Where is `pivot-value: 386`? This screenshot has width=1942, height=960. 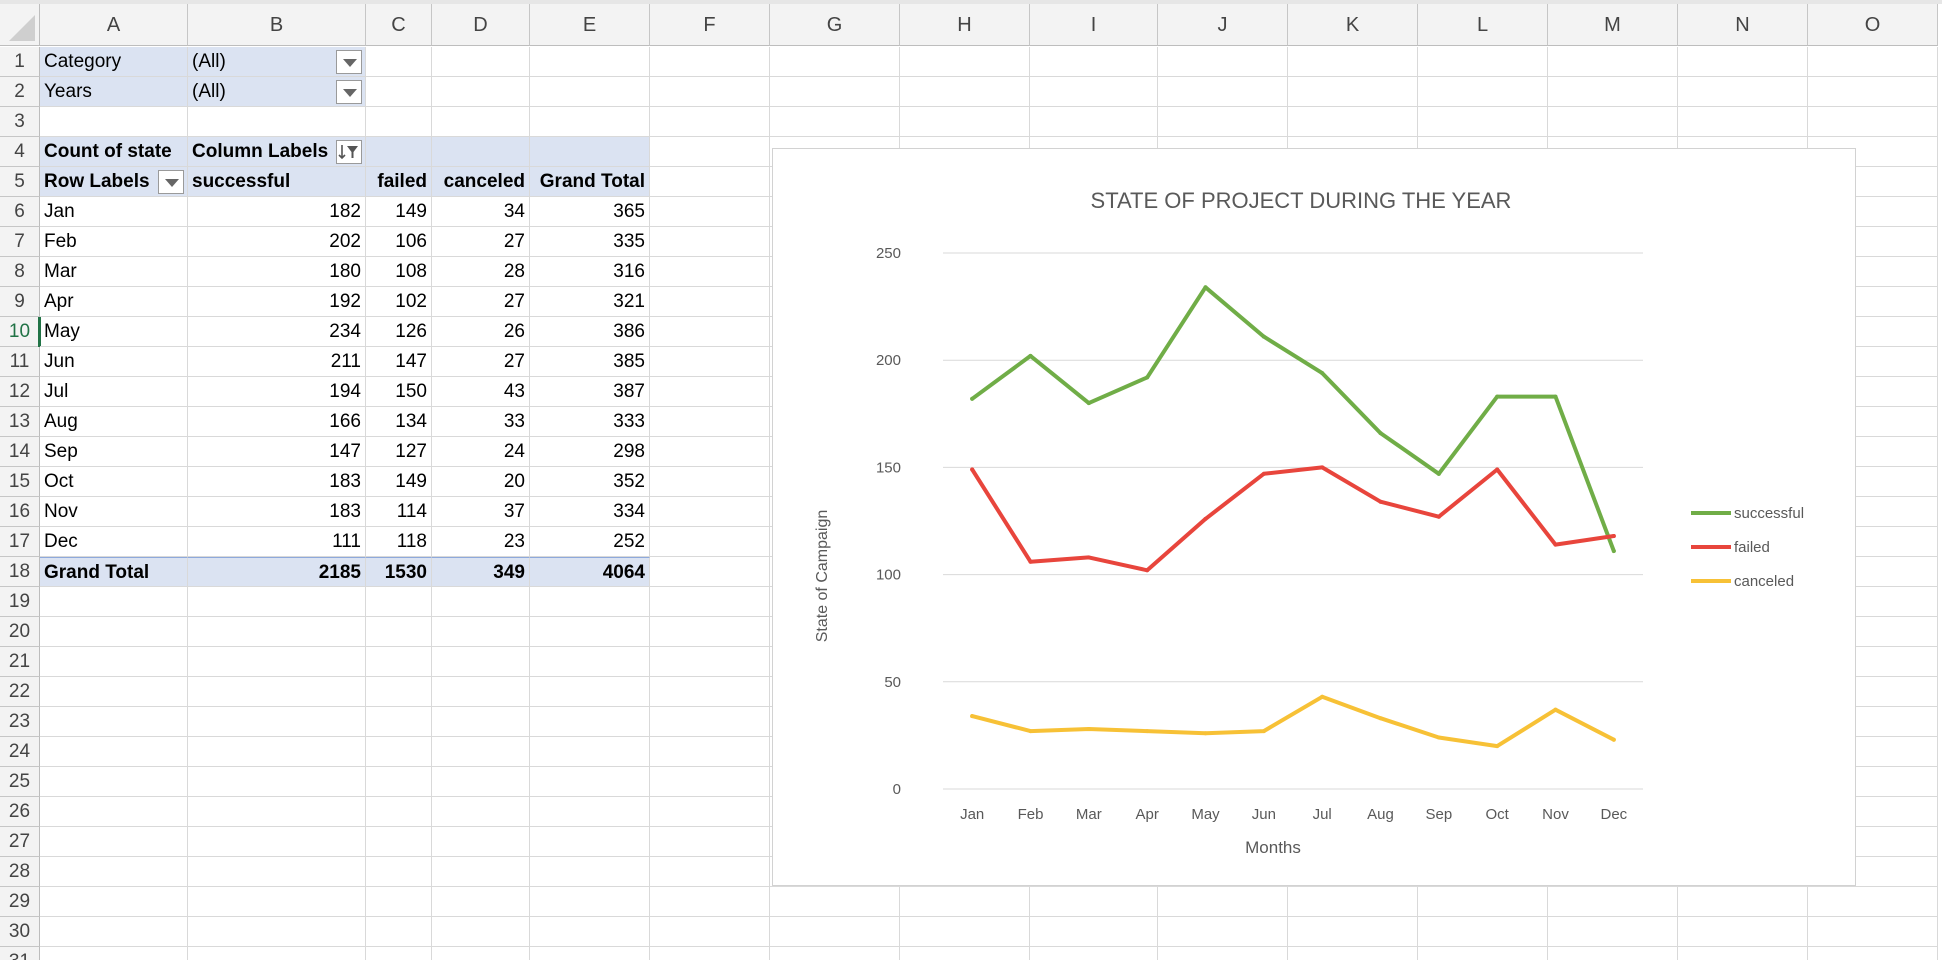 pivot-value: 386 is located at coordinates (590, 332).